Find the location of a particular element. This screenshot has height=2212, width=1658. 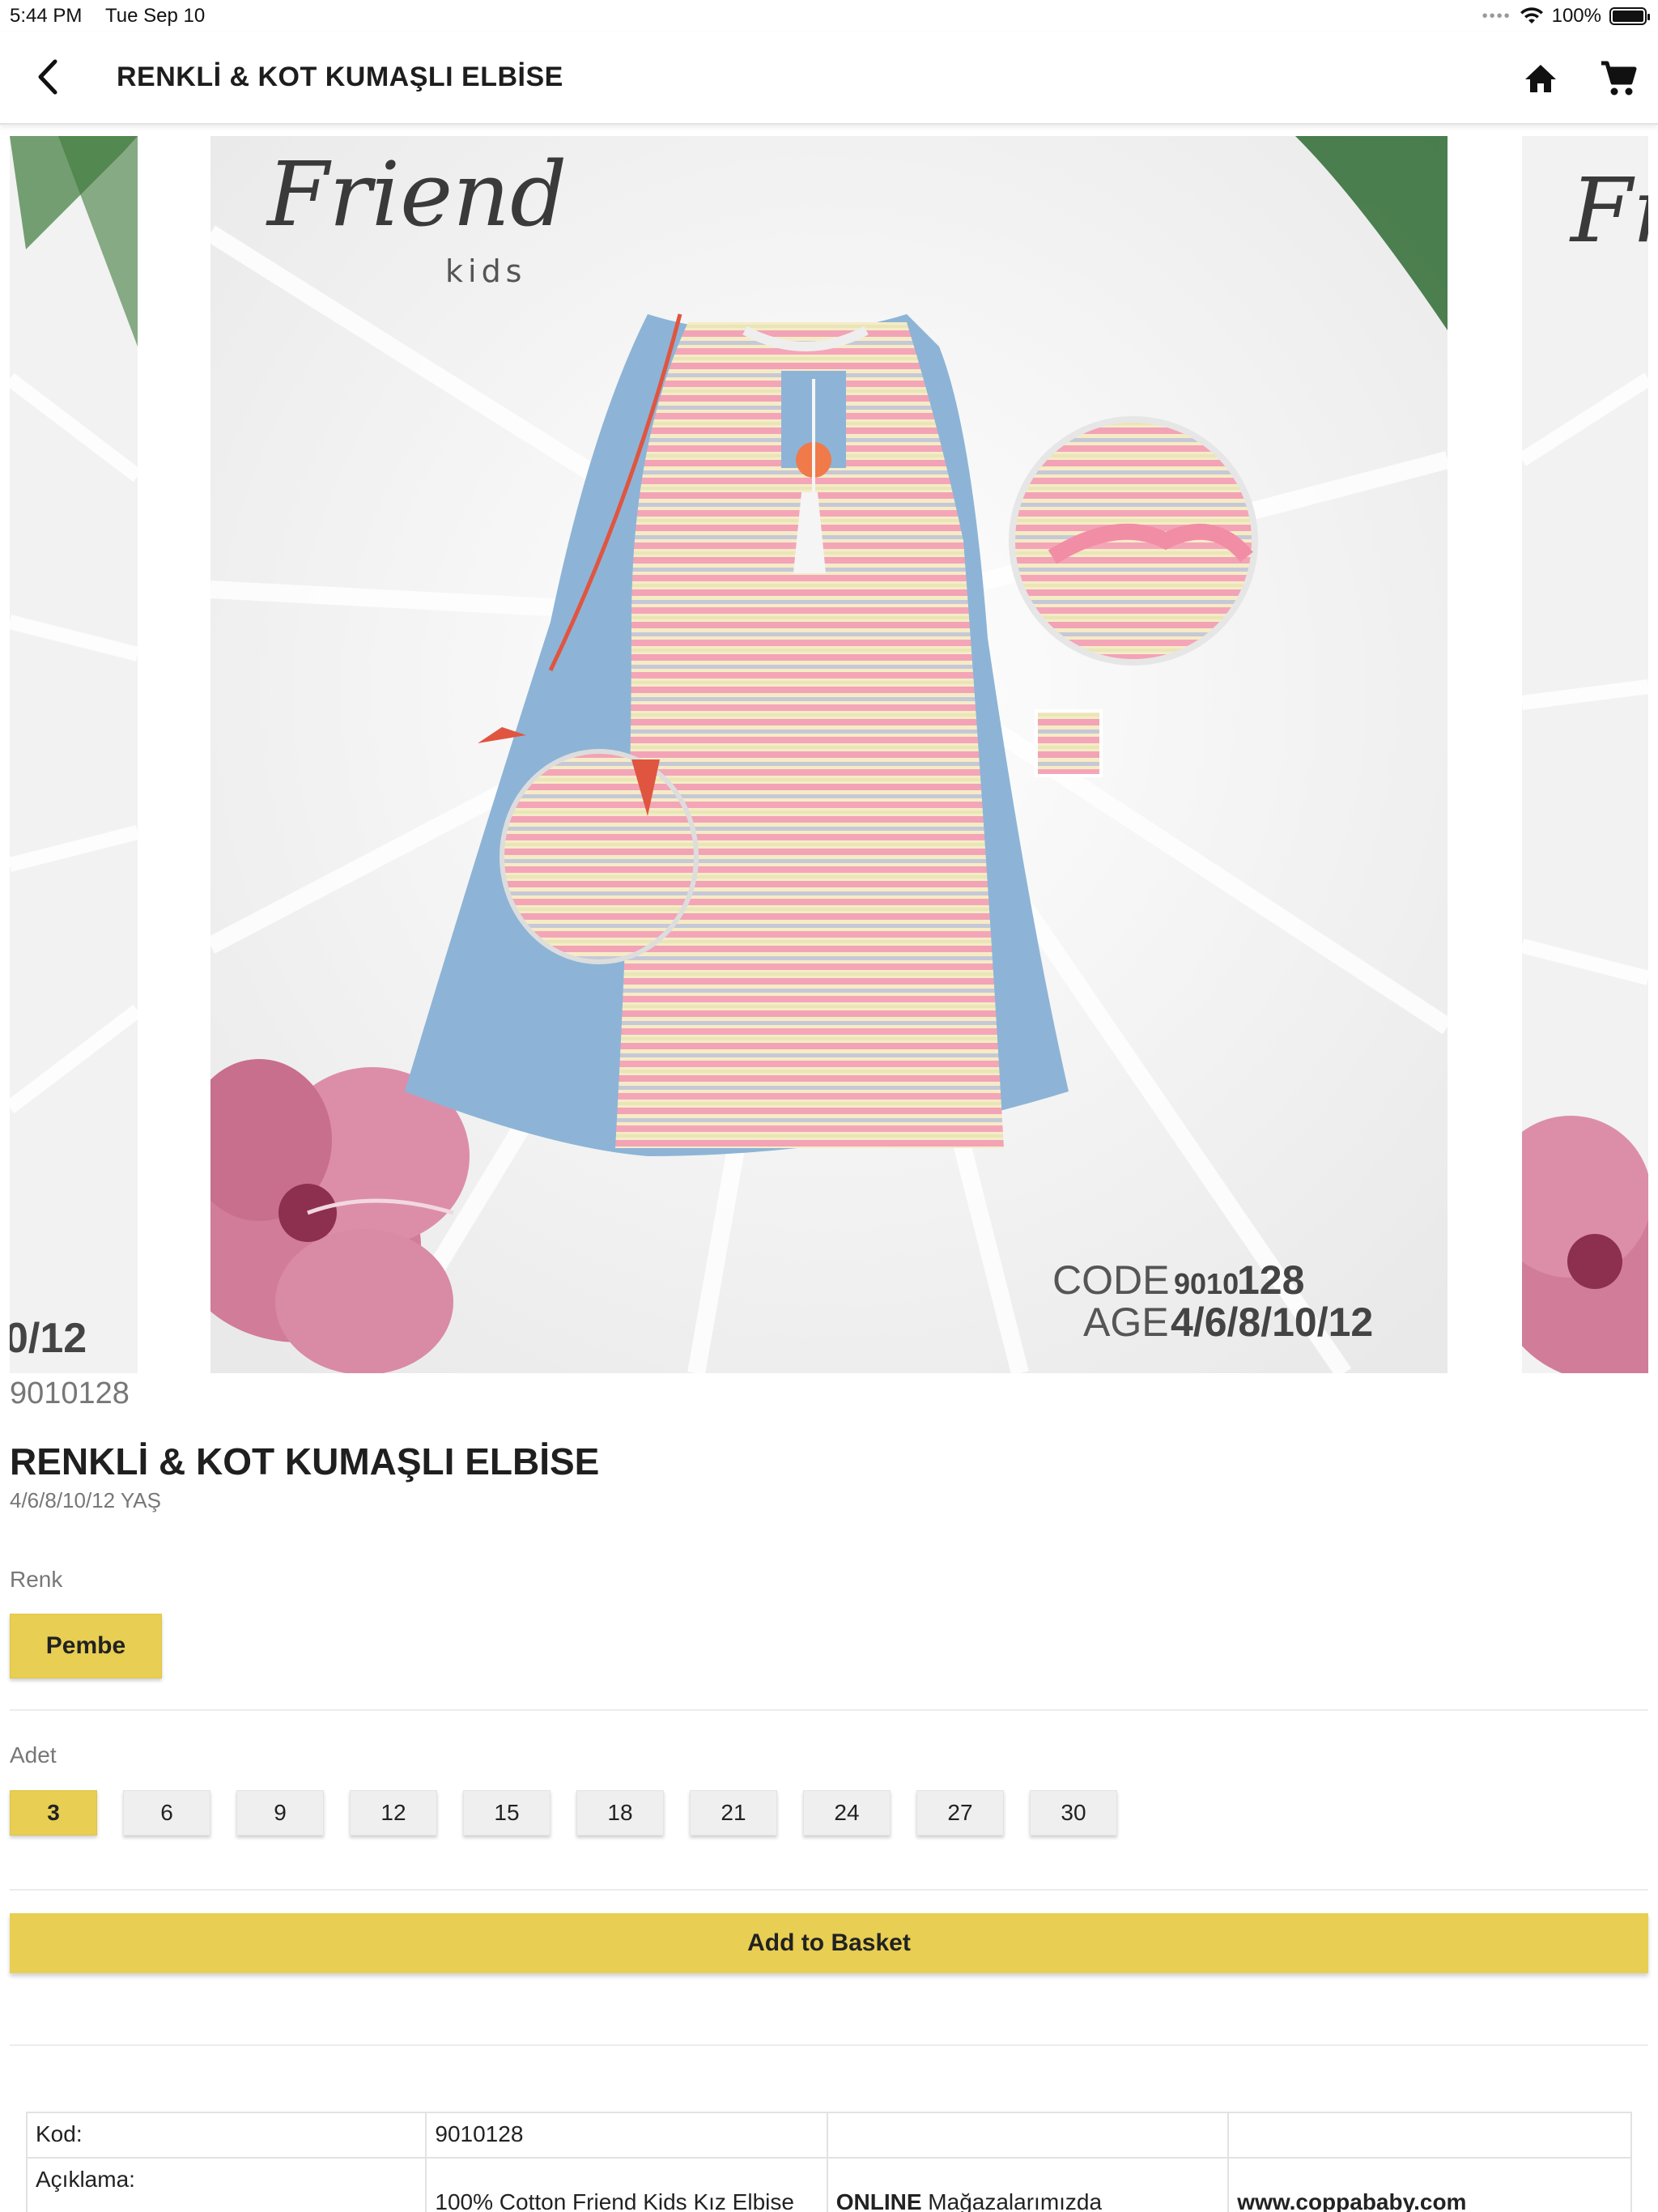

prev-image-art: 0/12 is located at coordinates (74, 754).